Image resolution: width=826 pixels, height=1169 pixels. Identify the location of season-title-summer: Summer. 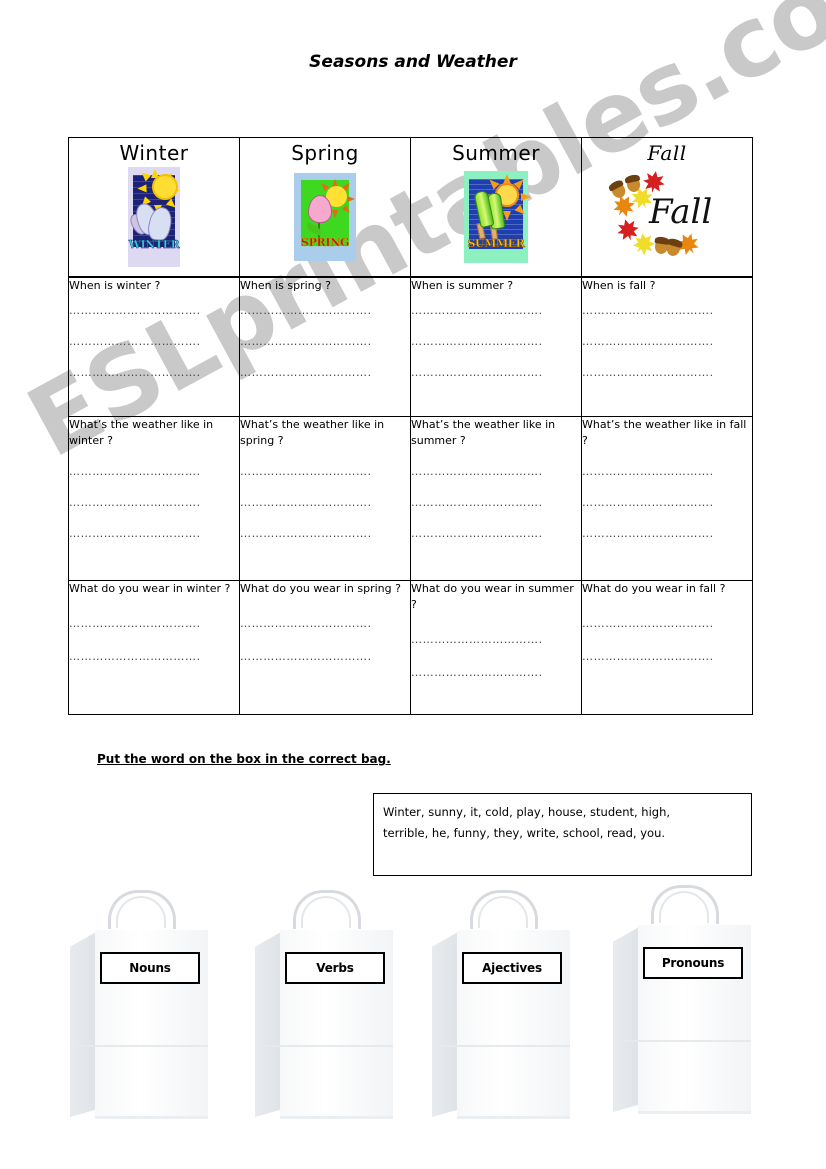
(496, 153).